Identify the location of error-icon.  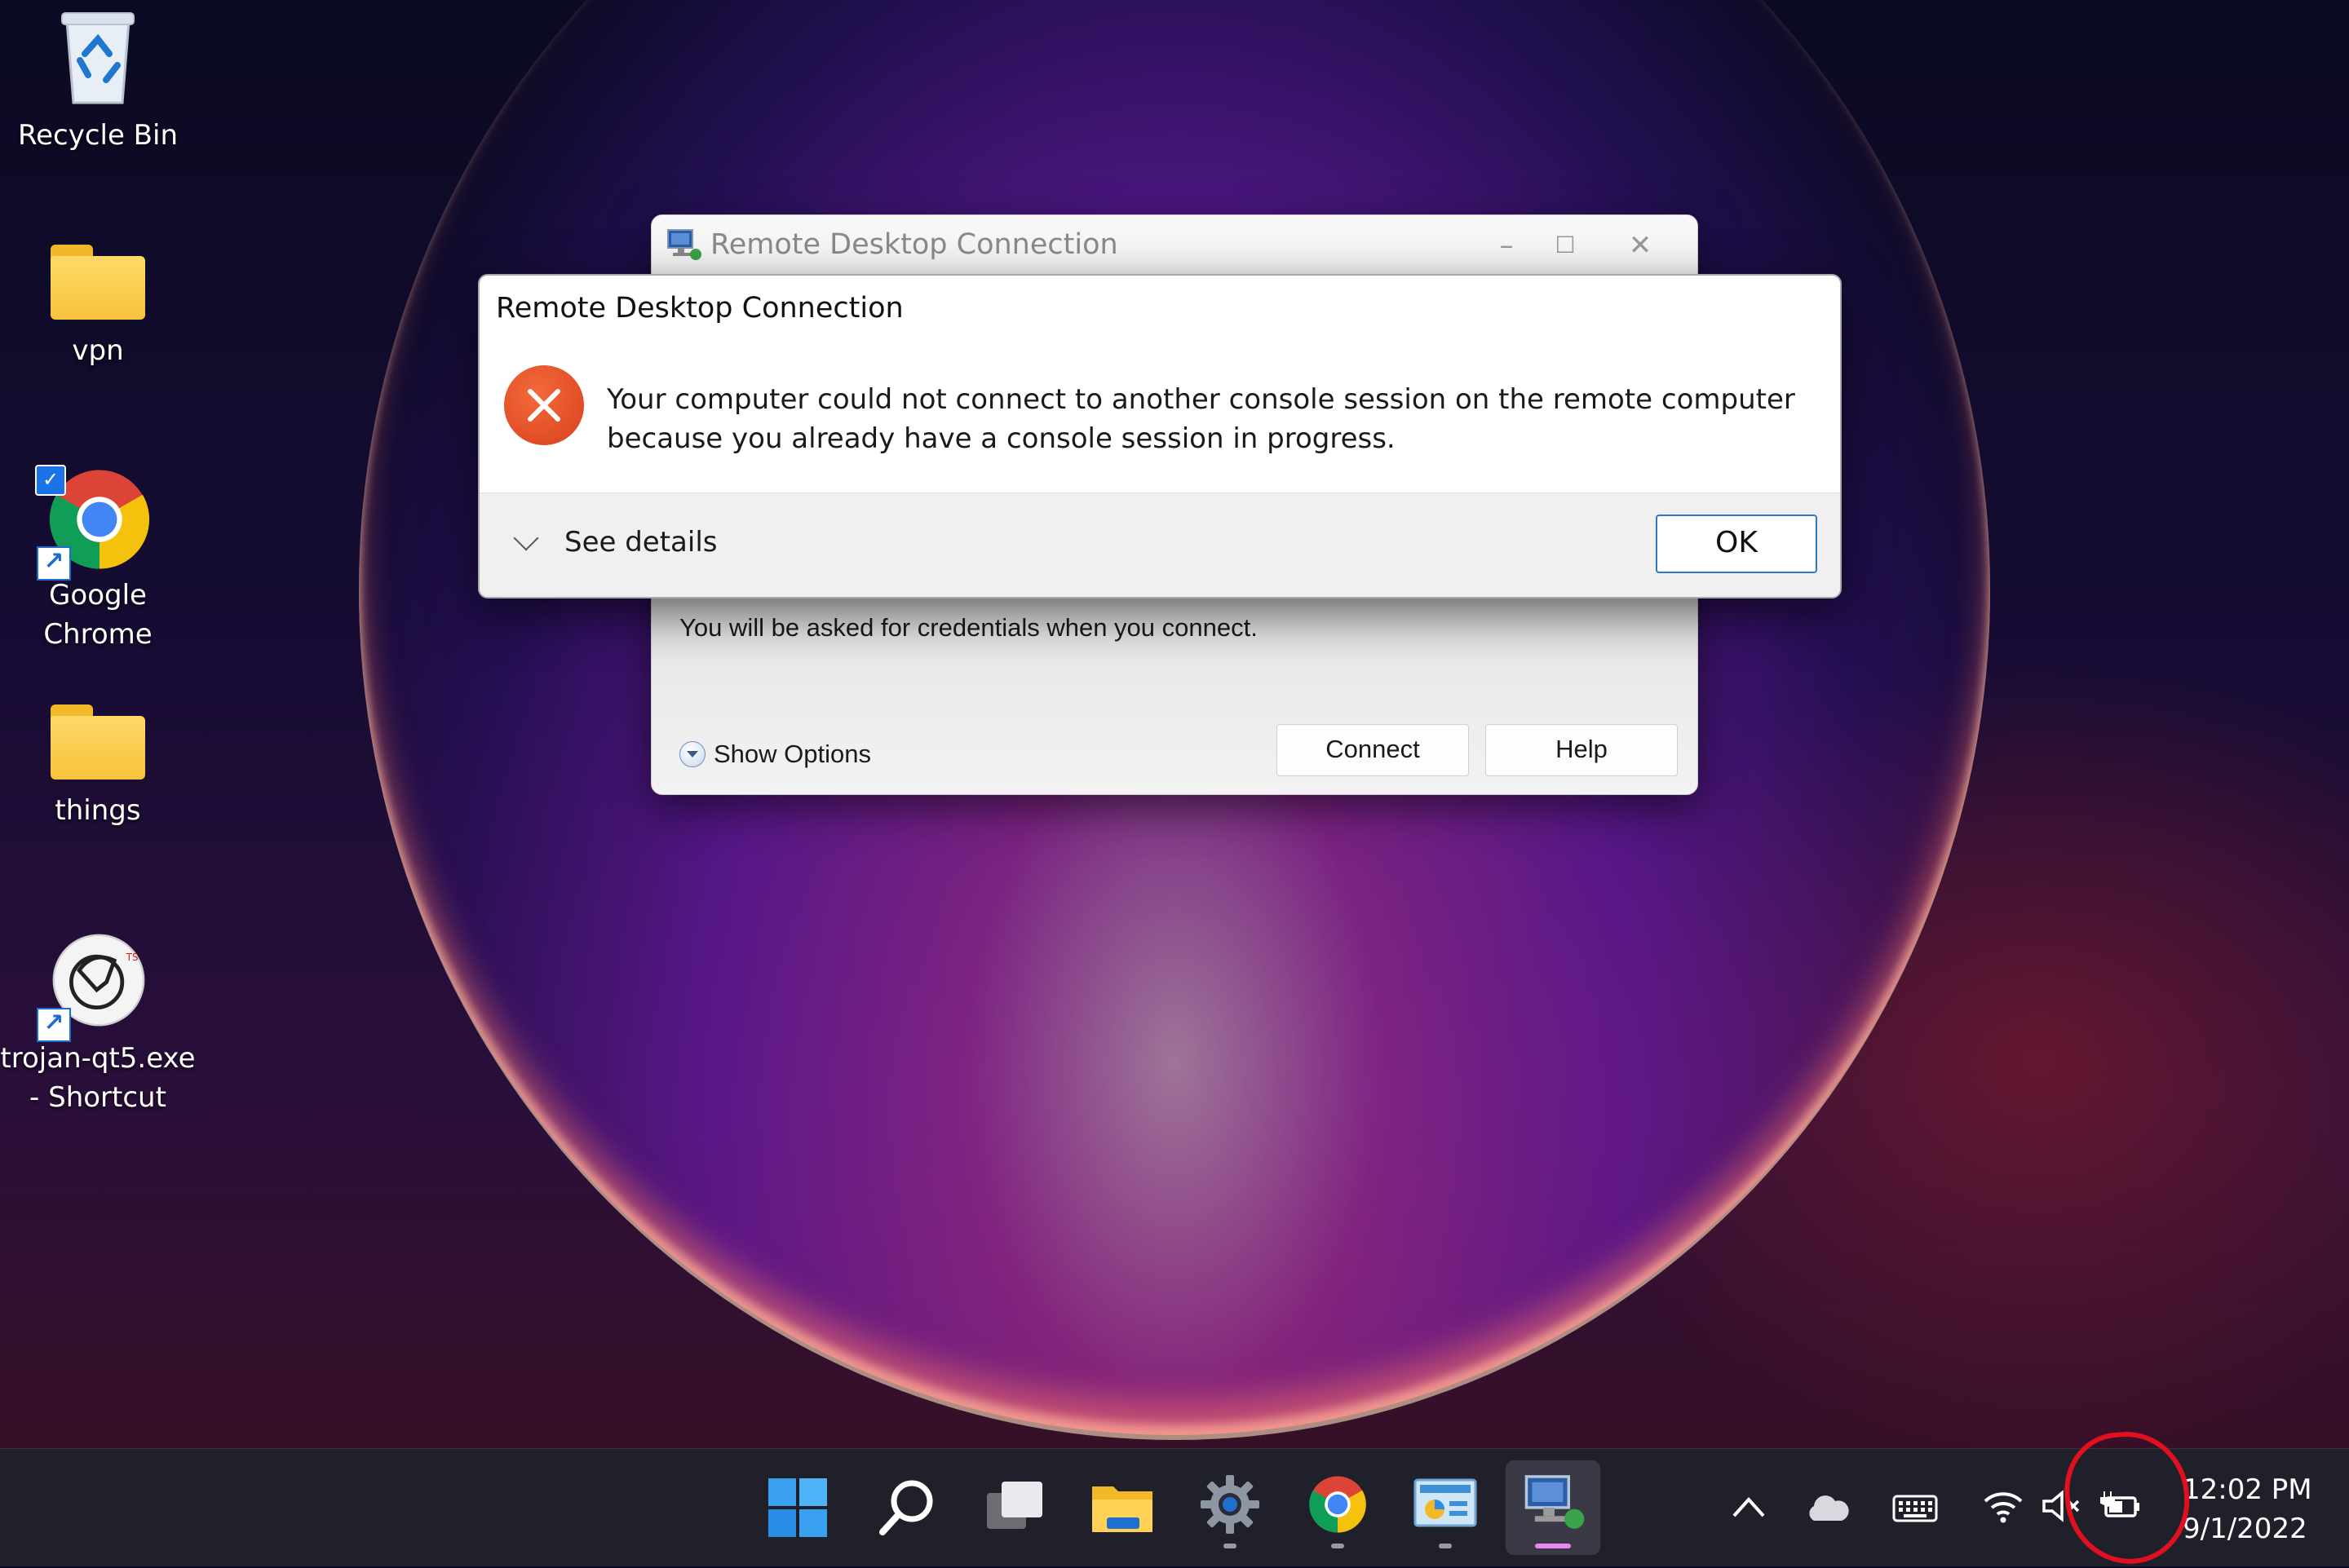
(544, 405).